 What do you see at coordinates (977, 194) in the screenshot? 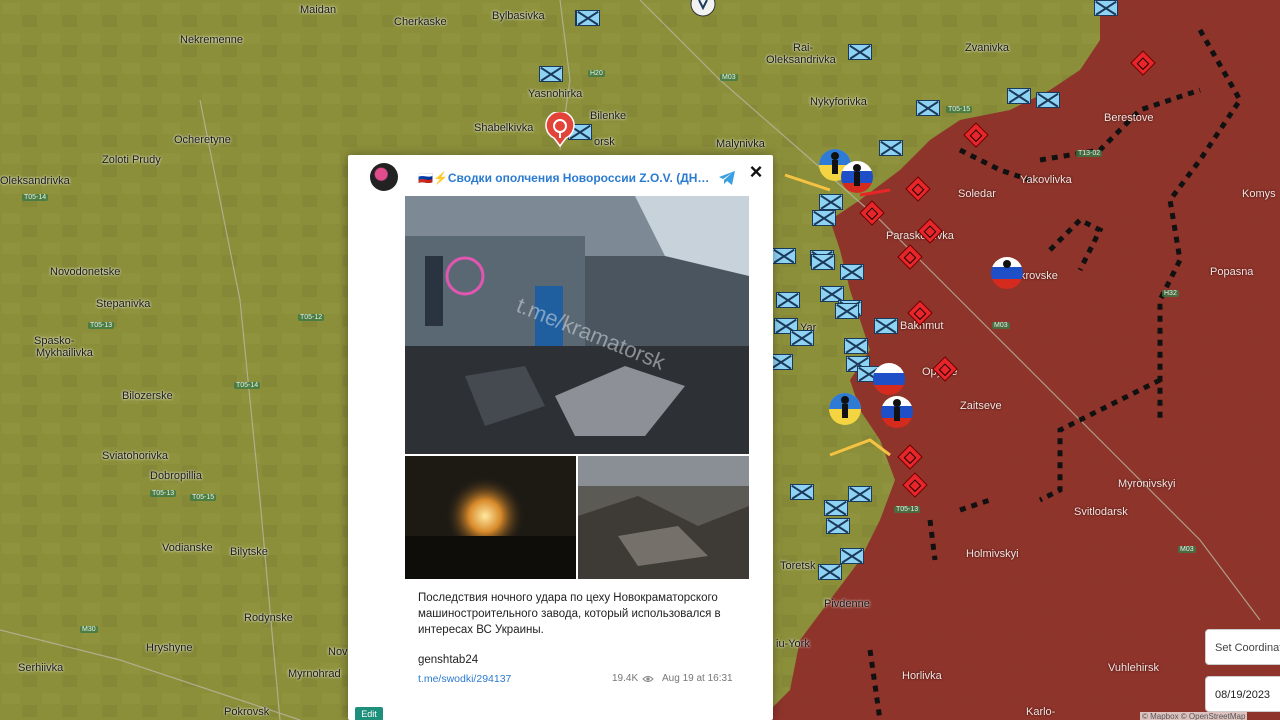
I see `place-label: Soledar` at bounding box center [977, 194].